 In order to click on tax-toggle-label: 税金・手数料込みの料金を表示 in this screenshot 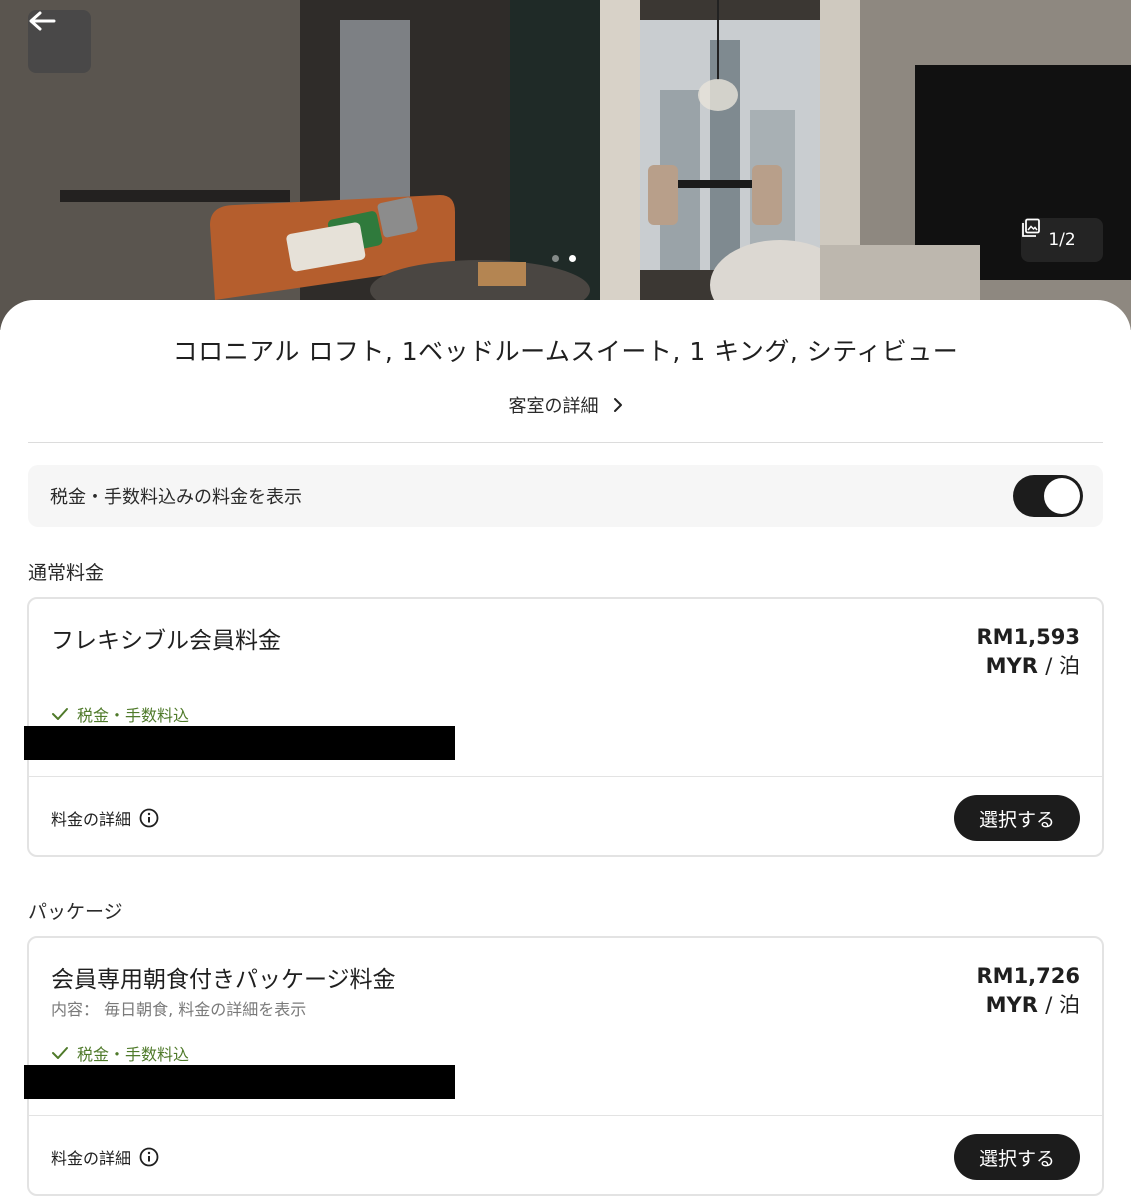, I will do `click(176, 497)`.